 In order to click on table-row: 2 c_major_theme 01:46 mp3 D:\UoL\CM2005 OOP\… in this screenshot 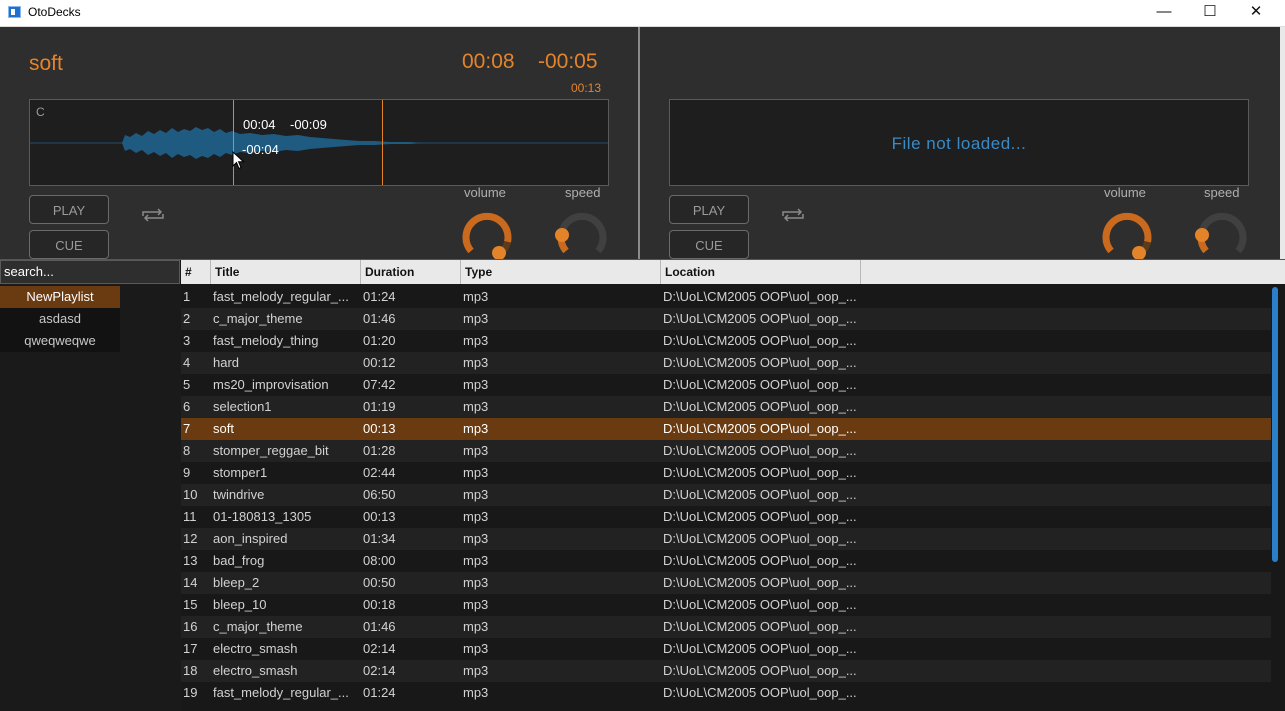, I will do `click(726, 319)`.